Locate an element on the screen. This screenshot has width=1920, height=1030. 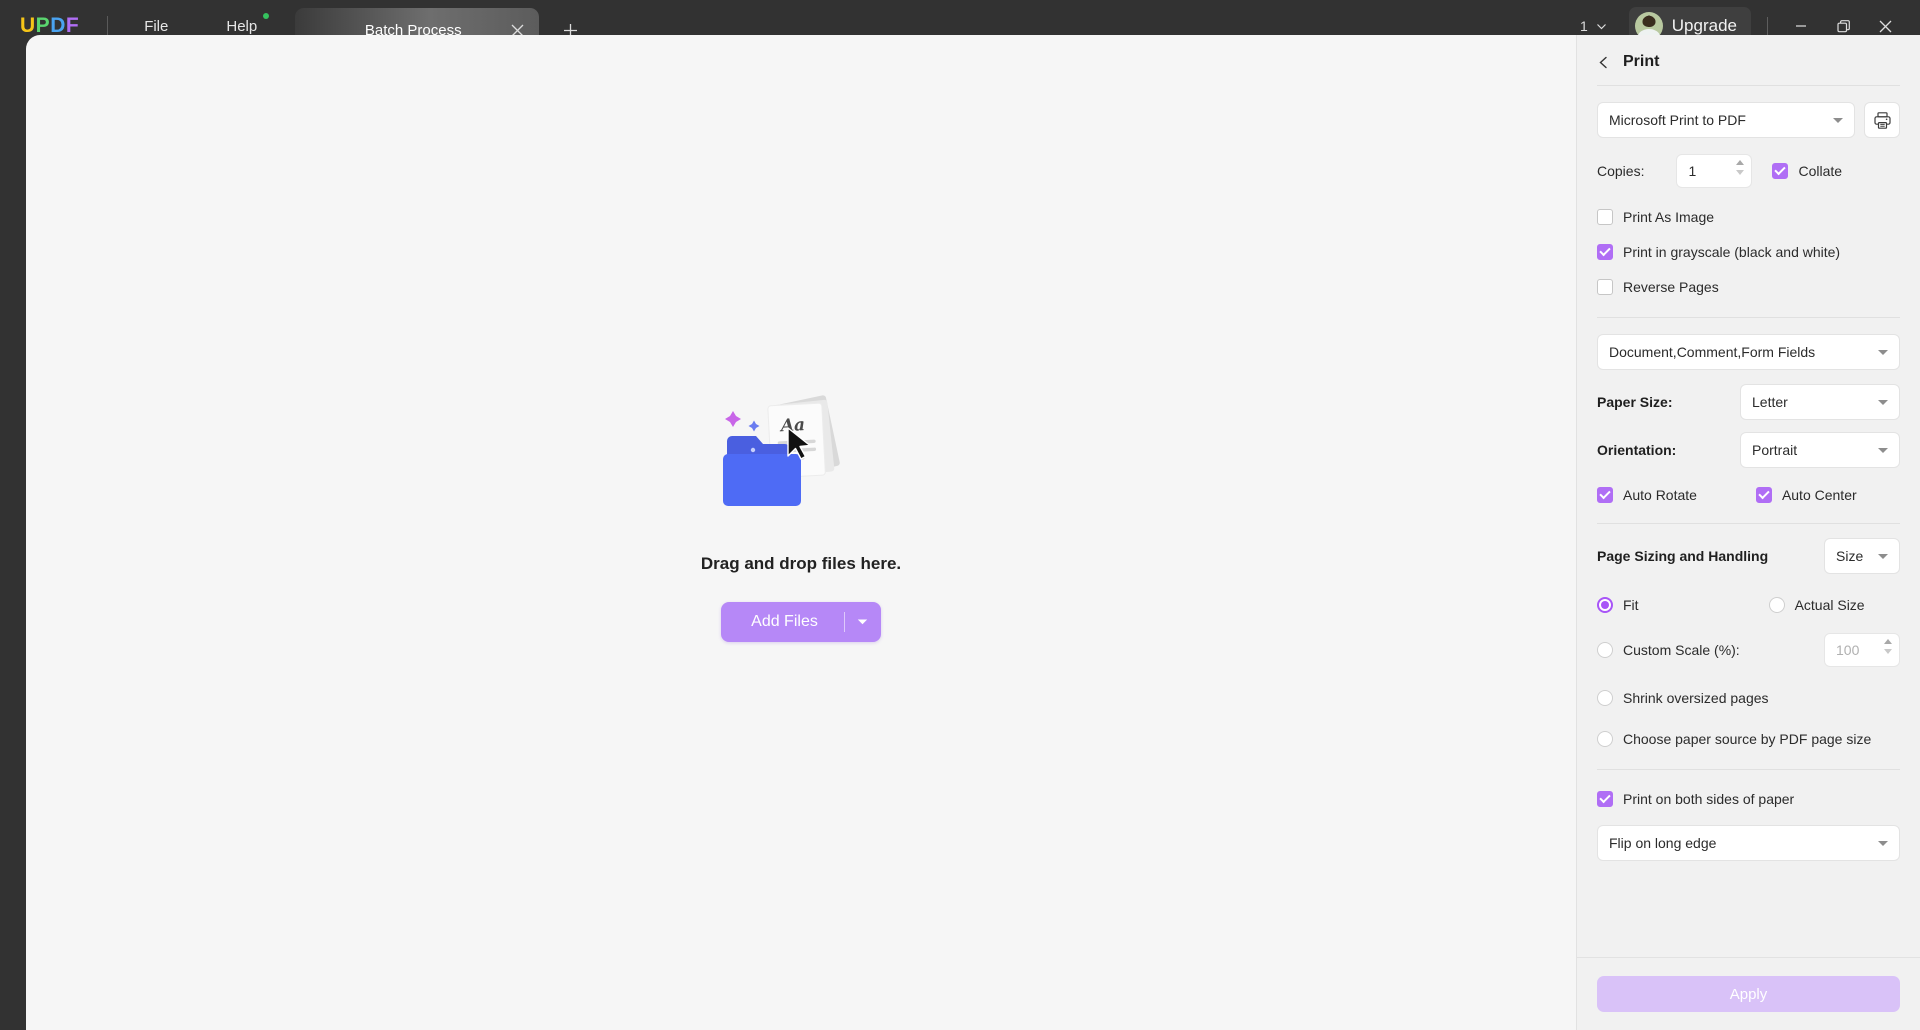
printer-select: Microsoft Print to PDF is located at coordinates (1726, 120).